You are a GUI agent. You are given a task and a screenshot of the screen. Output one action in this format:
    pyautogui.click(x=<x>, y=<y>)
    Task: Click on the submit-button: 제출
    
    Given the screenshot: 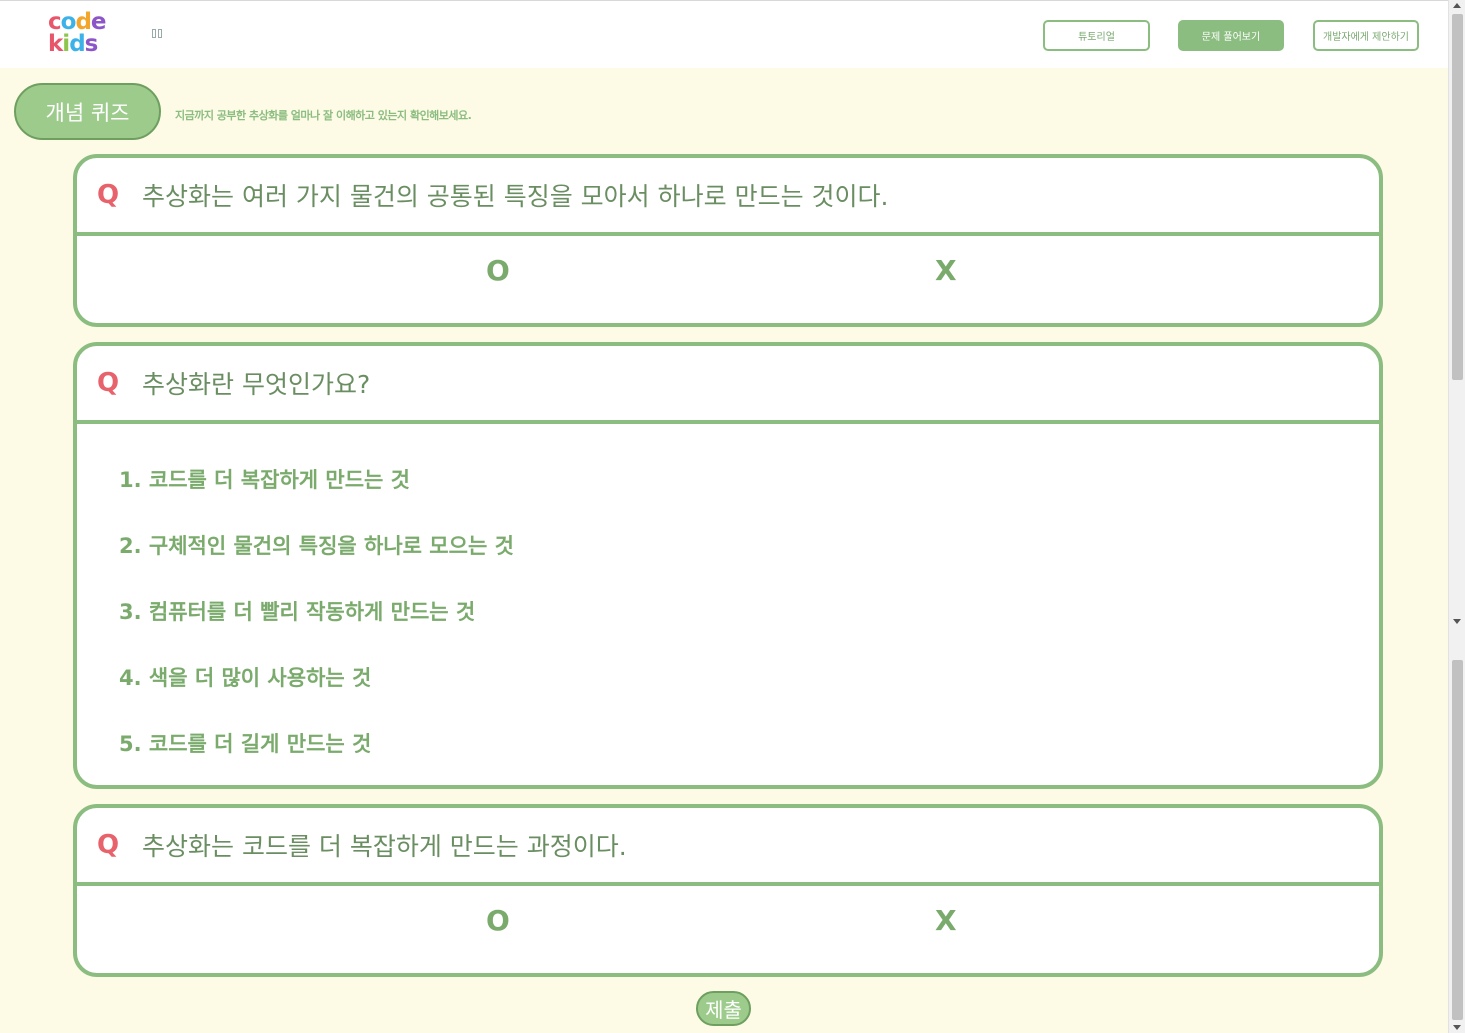 What is the action you would take?
    pyautogui.click(x=723, y=1008)
    